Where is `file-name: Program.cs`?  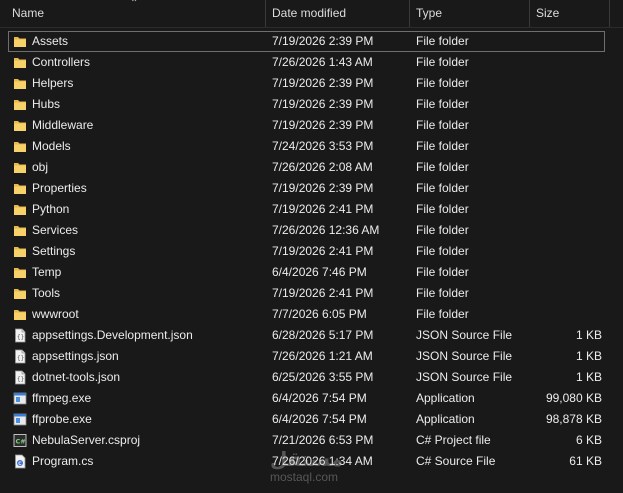 file-name: Program.cs is located at coordinates (63, 461).